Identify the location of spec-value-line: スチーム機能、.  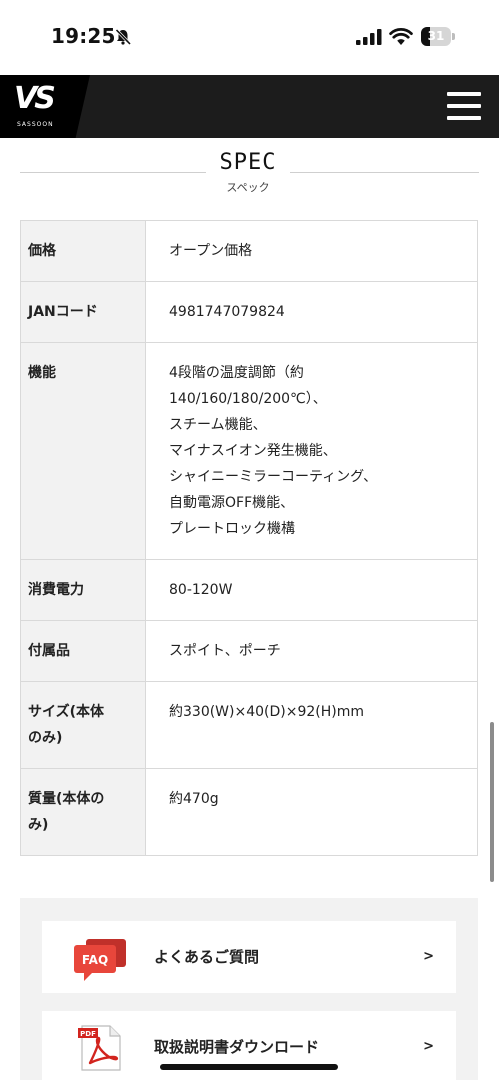
(218, 425).